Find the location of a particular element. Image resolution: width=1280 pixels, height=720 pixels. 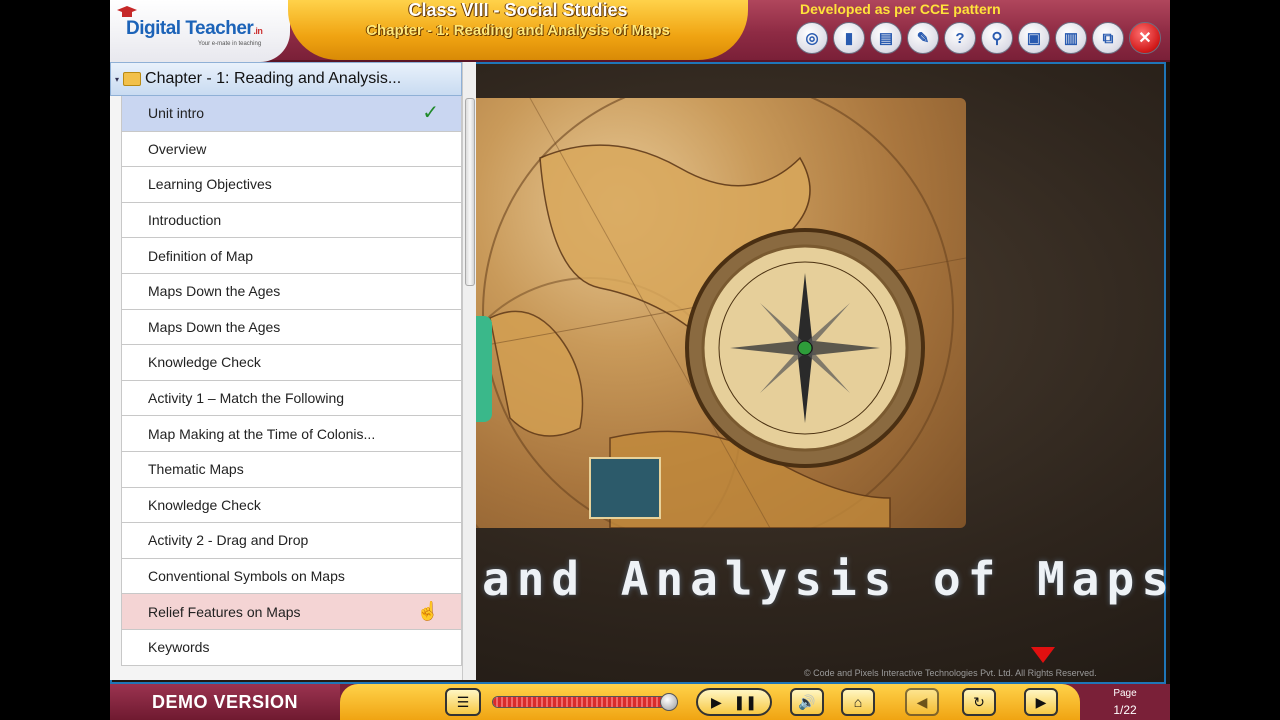

previous-icon: ◀ is located at coordinates (922, 701).